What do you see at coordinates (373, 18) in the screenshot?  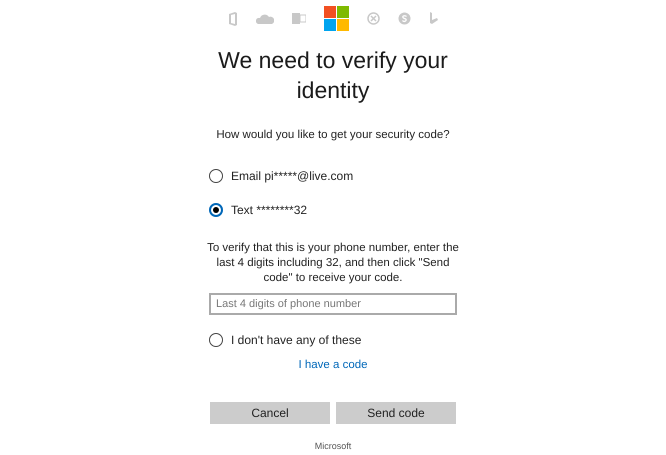 I see `x-circle-icon` at bounding box center [373, 18].